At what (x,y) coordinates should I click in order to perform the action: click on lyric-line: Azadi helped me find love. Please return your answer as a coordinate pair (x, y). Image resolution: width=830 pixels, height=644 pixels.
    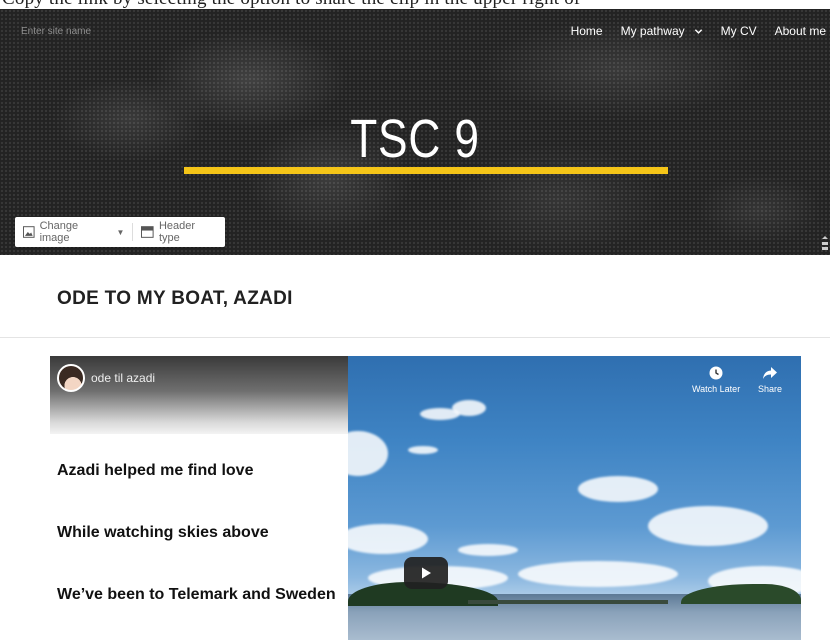
    Looking at the image, I should click on (155, 470).